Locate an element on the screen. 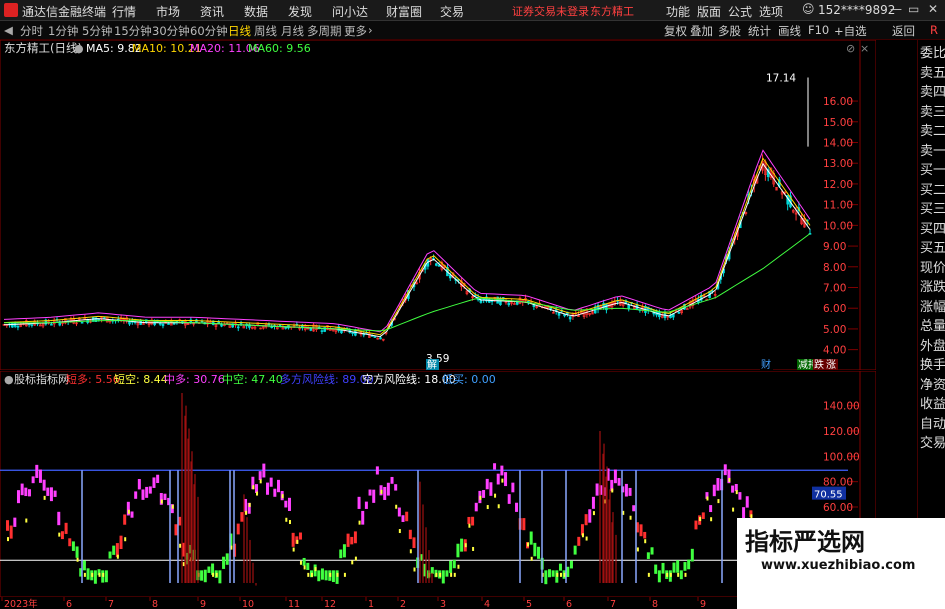 Image resolution: width=945 pixels, height=609 pixels. tab-more: 更多 is located at coordinates (355, 31).